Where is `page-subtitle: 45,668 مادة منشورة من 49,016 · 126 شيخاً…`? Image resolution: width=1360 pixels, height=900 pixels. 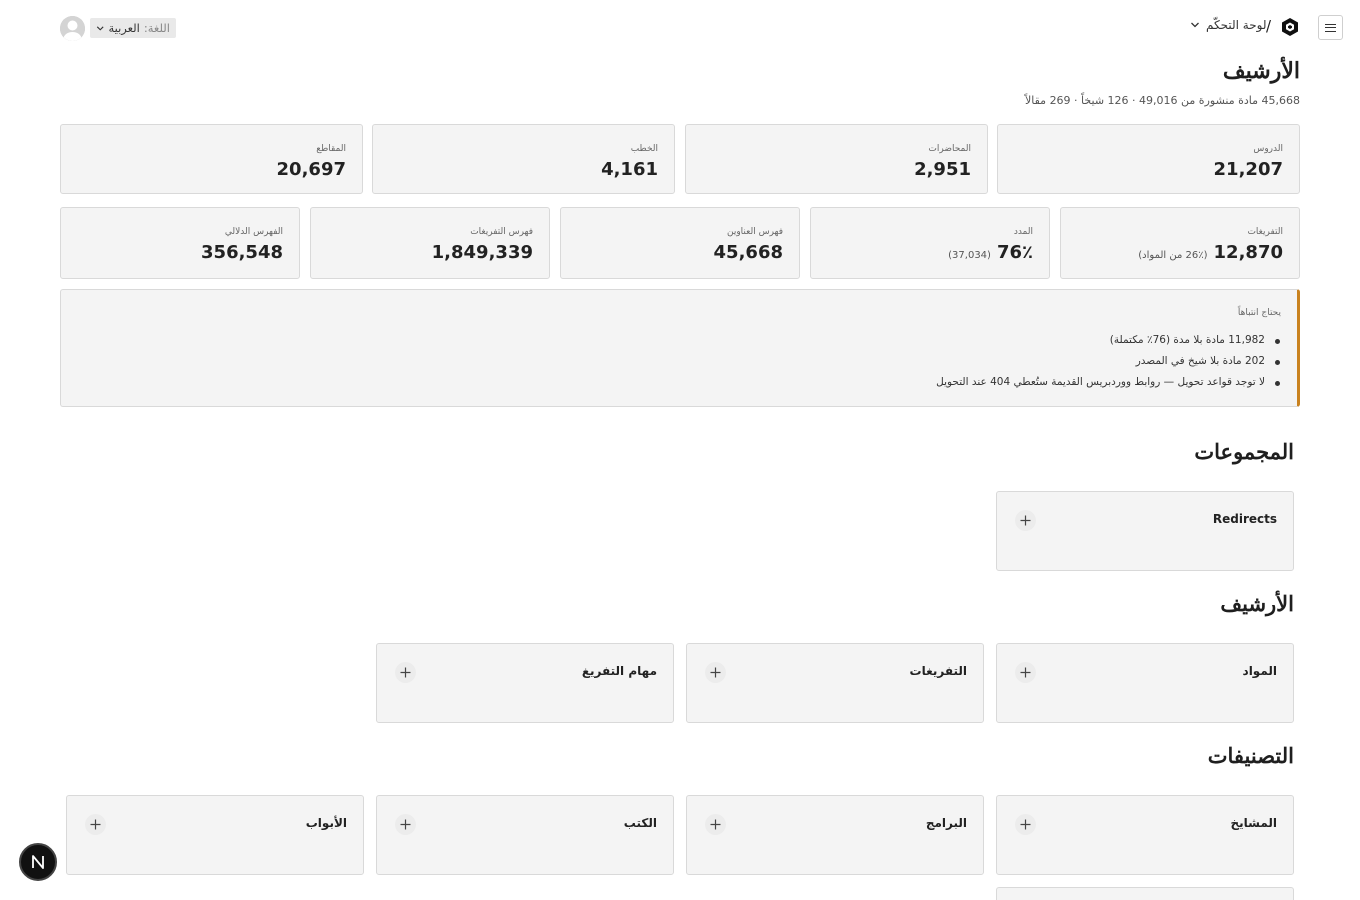
page-subtitle: 45,668 مادة منشورة من 49,016 · 126 شيخاً… is located at coordinates (1162, 100).